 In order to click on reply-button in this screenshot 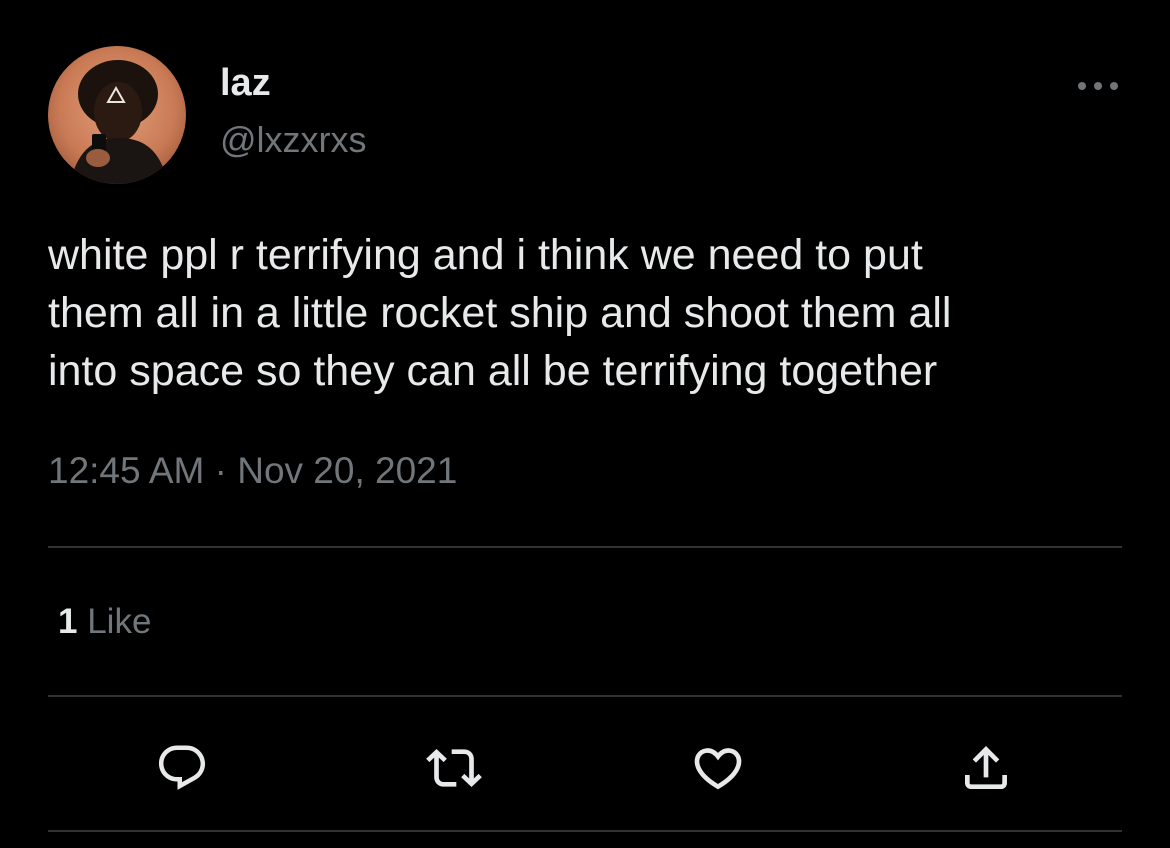, I will do `click(182, 768)`.